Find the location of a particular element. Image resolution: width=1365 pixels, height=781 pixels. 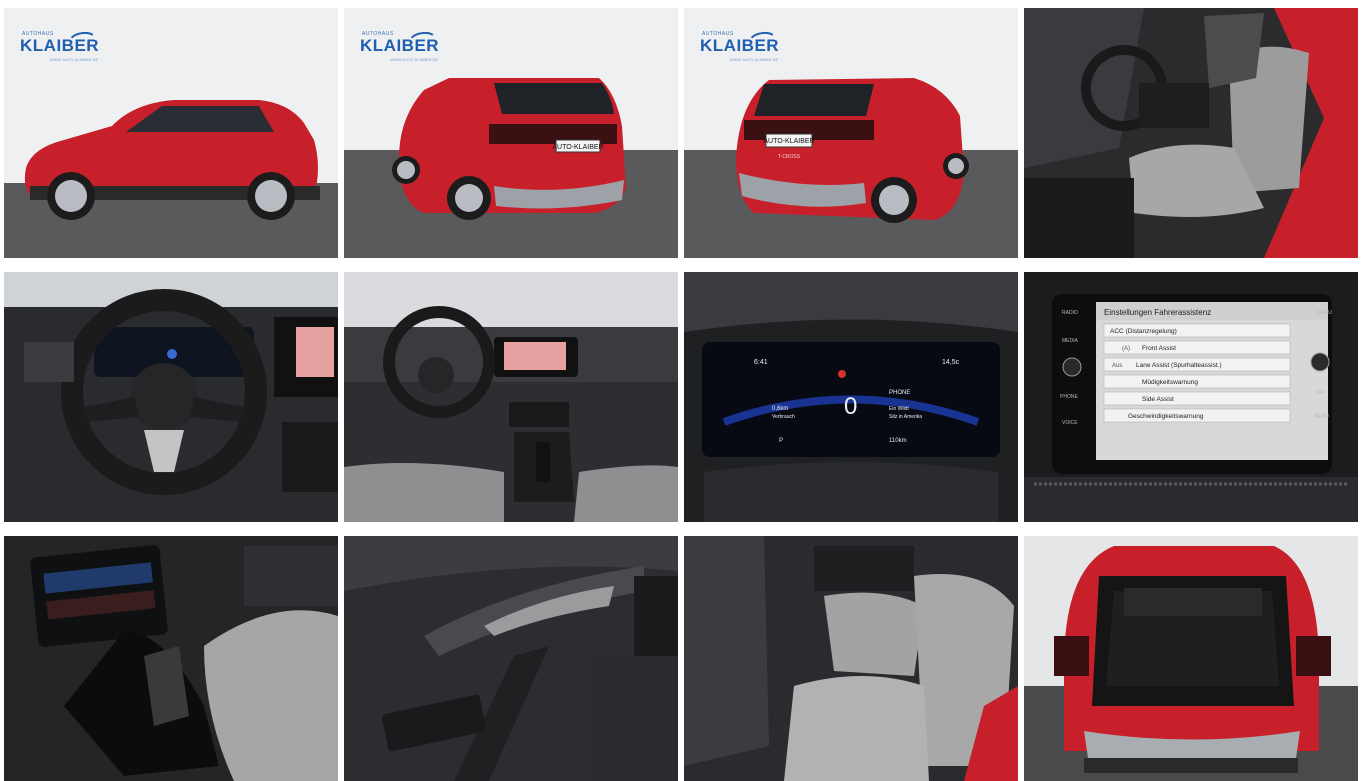

infotainment-label-aus: Aus is located at coordinates (1117, 366).